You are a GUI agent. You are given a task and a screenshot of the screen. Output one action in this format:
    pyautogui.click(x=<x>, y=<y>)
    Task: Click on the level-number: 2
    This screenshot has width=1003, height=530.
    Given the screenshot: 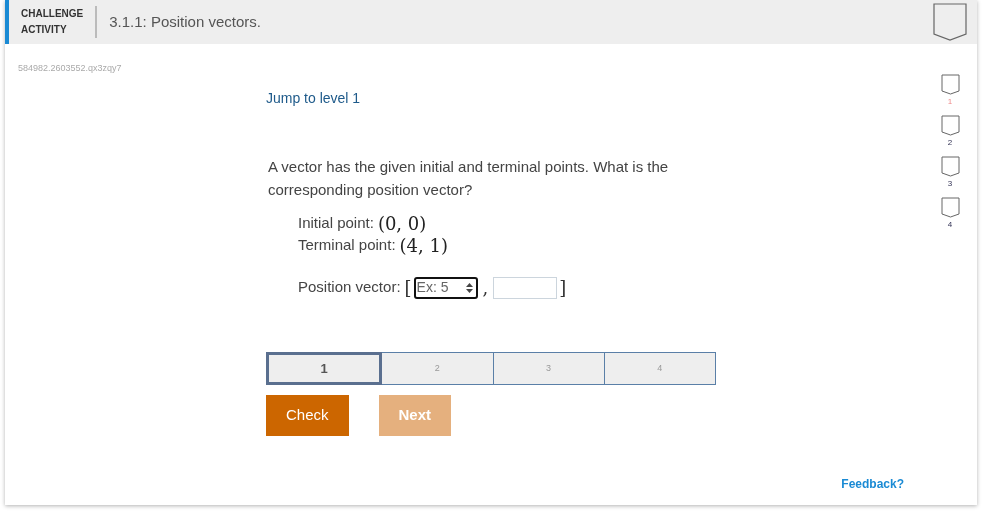 What is the action you would take?
    pyautogui.click(x=950, y=143)
    